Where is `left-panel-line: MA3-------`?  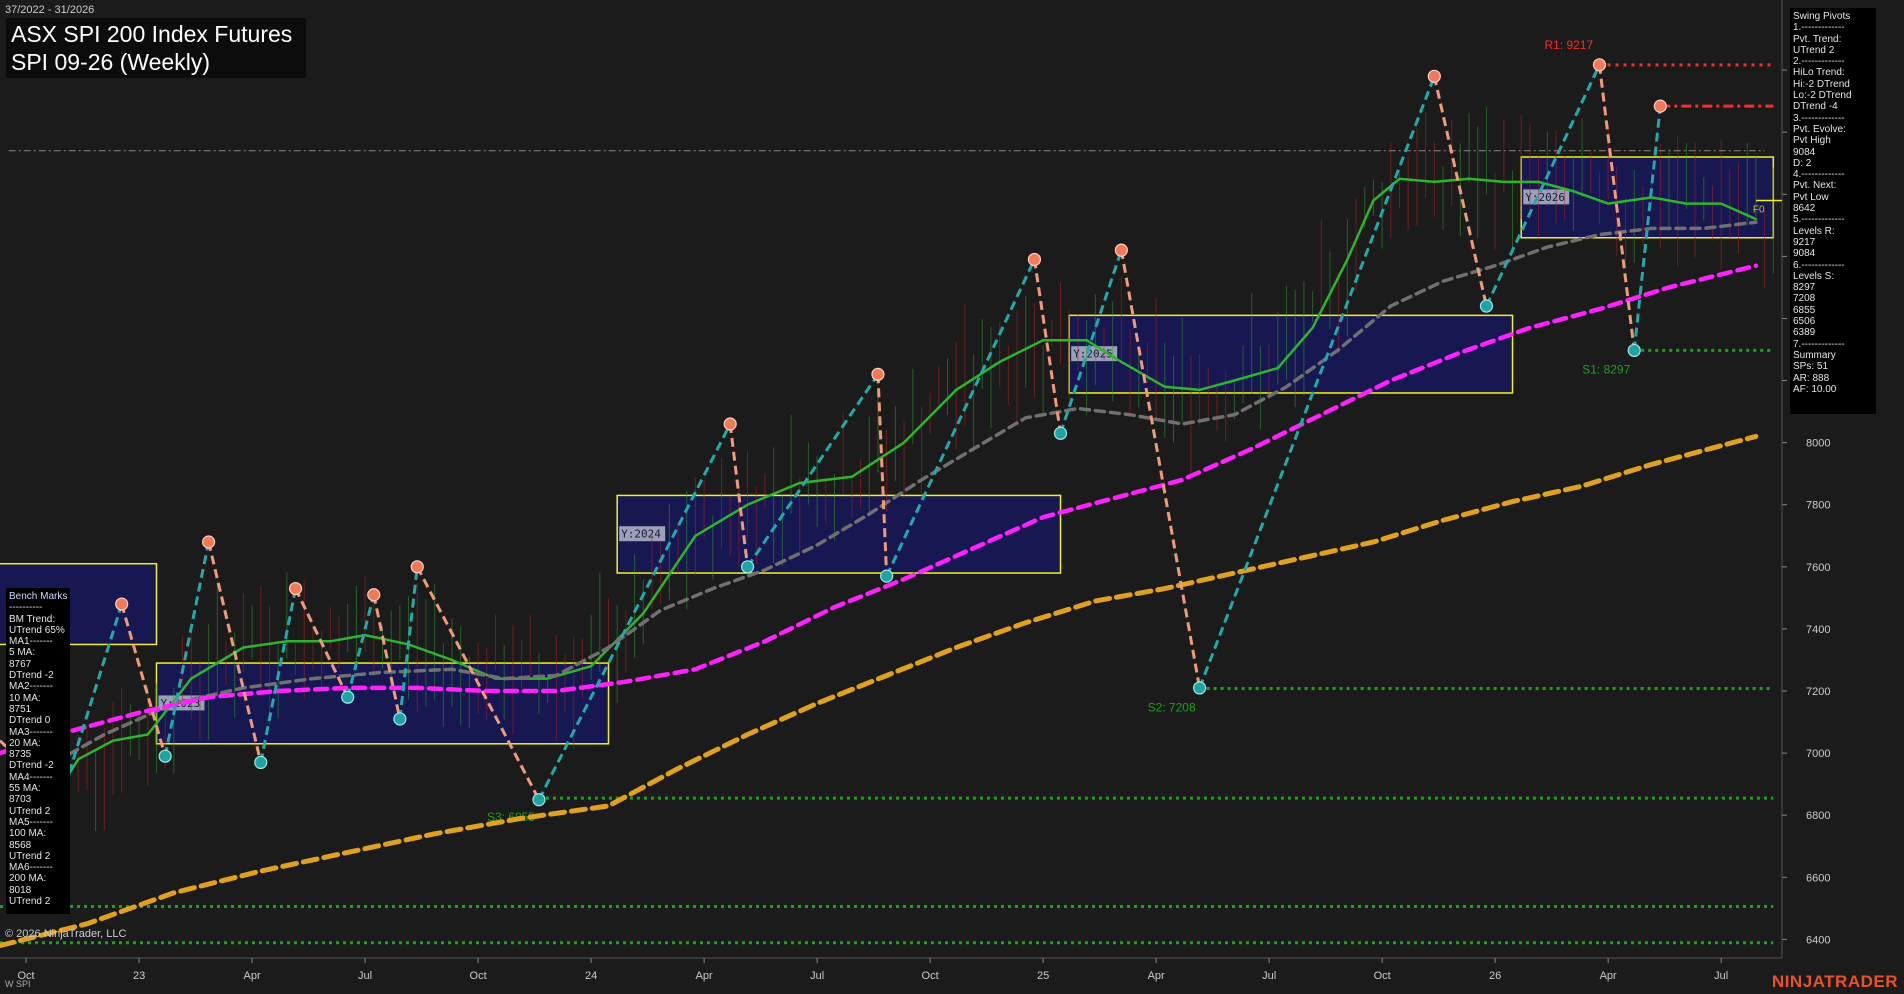 left-panel-line: MA3------- is located at coordinates (31, 732).